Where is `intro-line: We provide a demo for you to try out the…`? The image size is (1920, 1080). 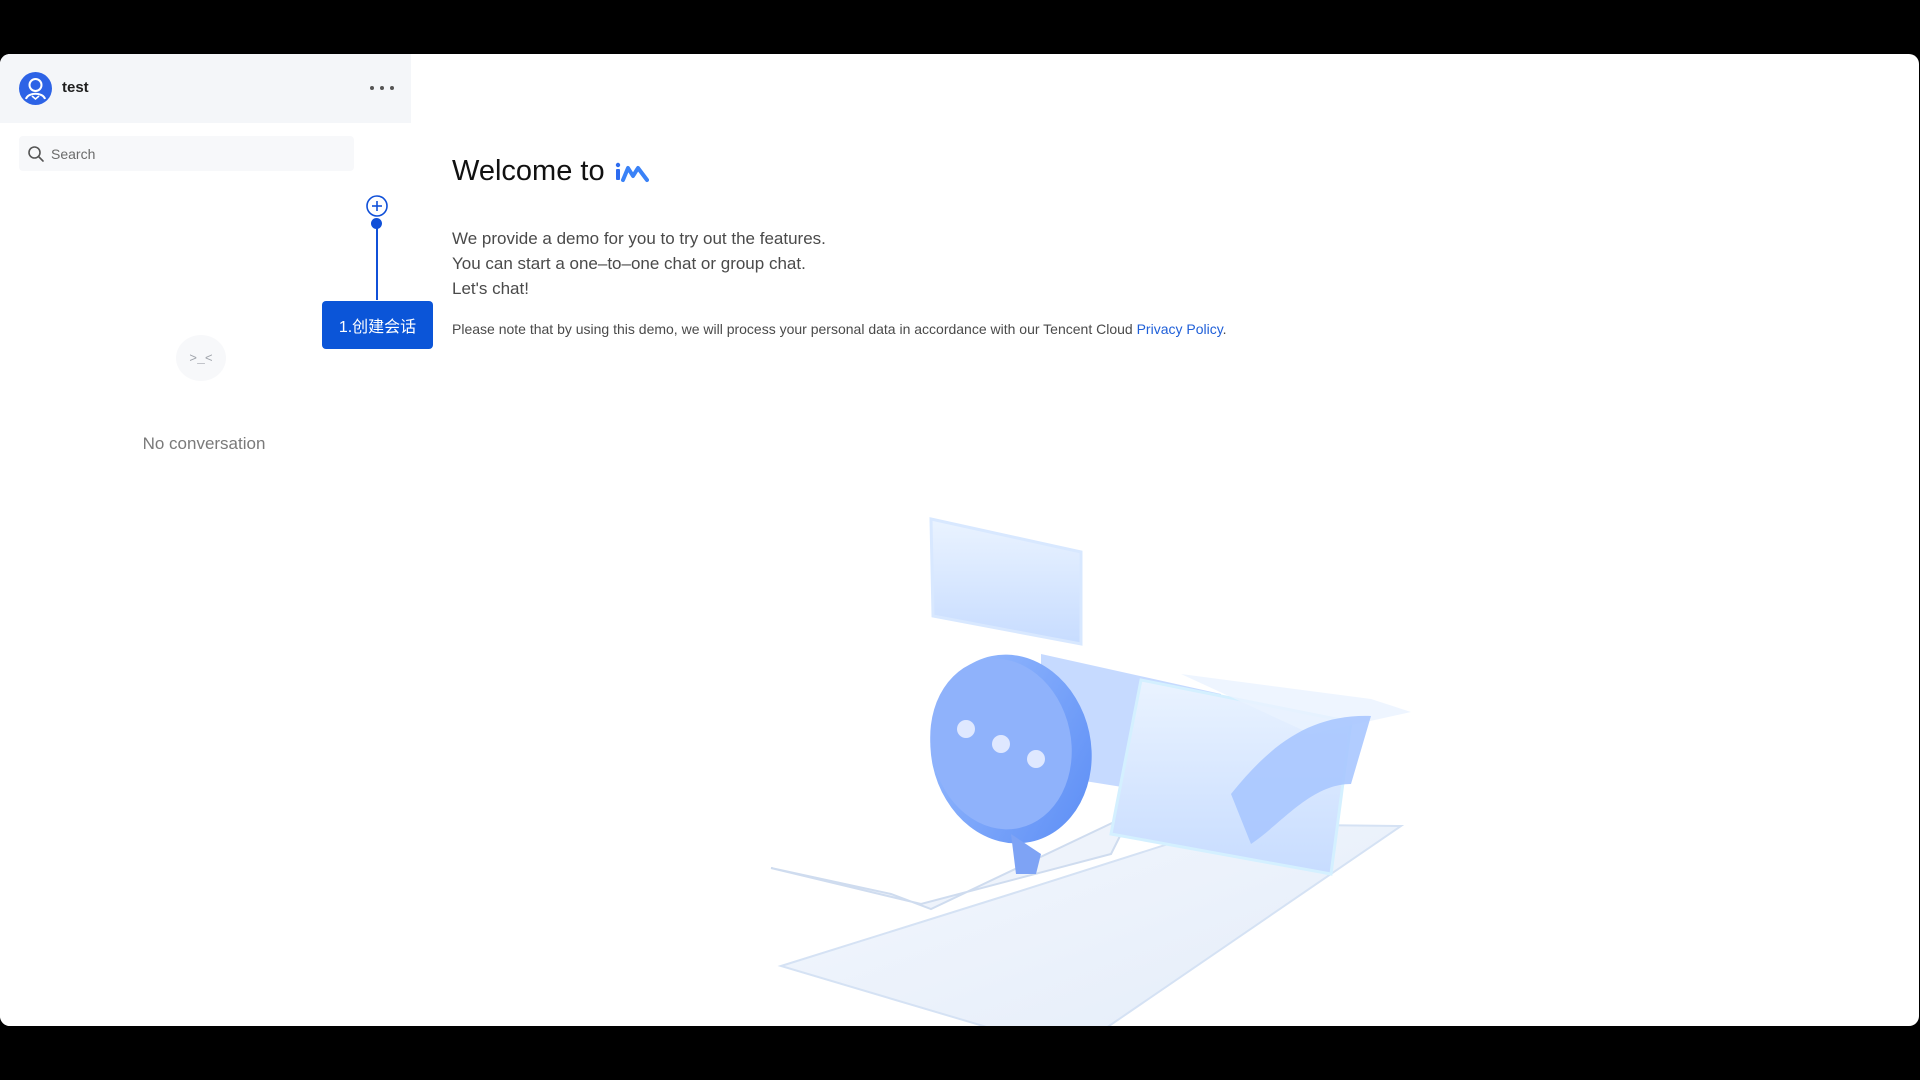
intro-line: We provide a demo for you to try out the… is located at coordinates (639, 238).